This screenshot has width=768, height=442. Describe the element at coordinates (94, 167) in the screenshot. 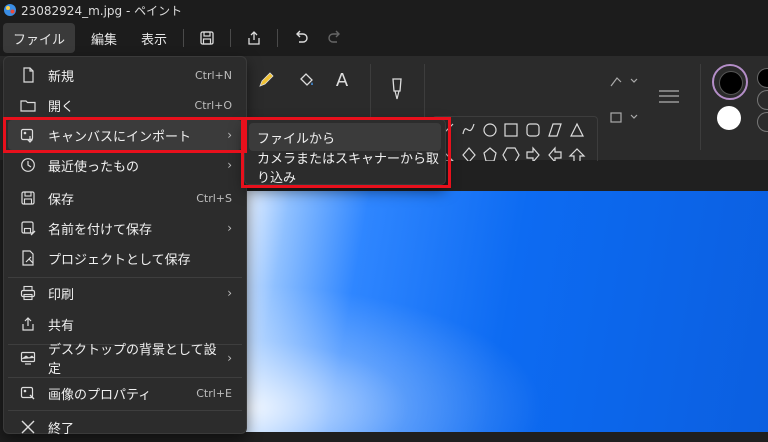

I see `menu-item-label: 最近使ったもの` at that location.